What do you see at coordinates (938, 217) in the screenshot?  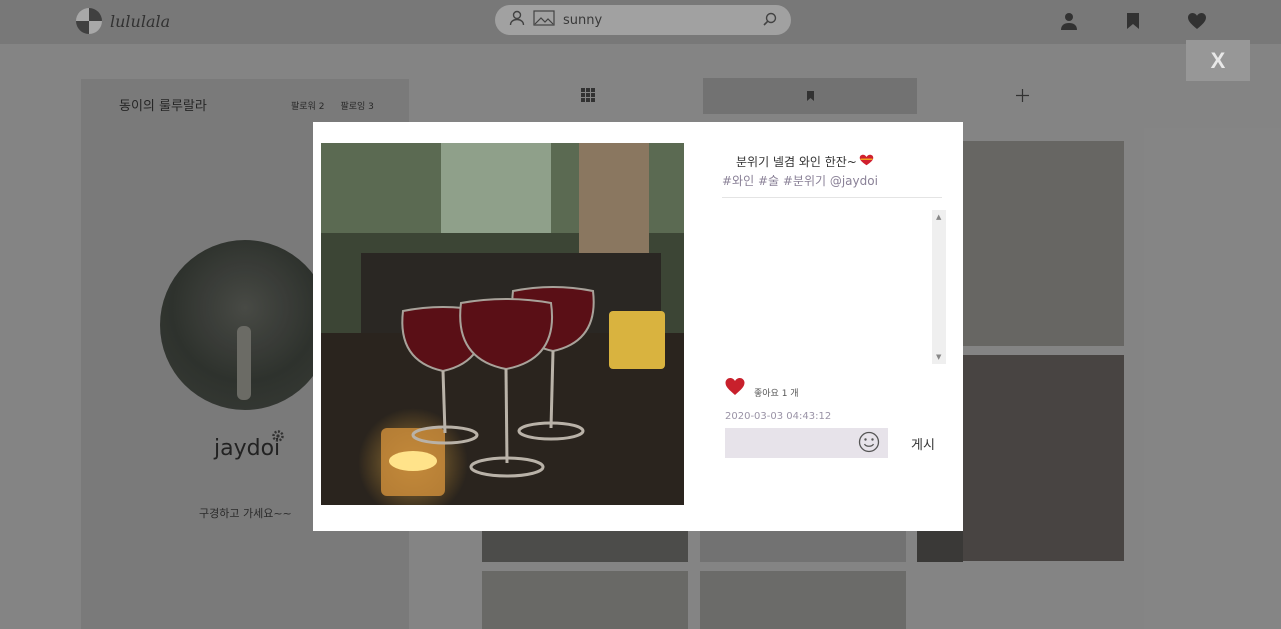 I see `scroll-up-icon: ▲` at bounding box center [938, 217].